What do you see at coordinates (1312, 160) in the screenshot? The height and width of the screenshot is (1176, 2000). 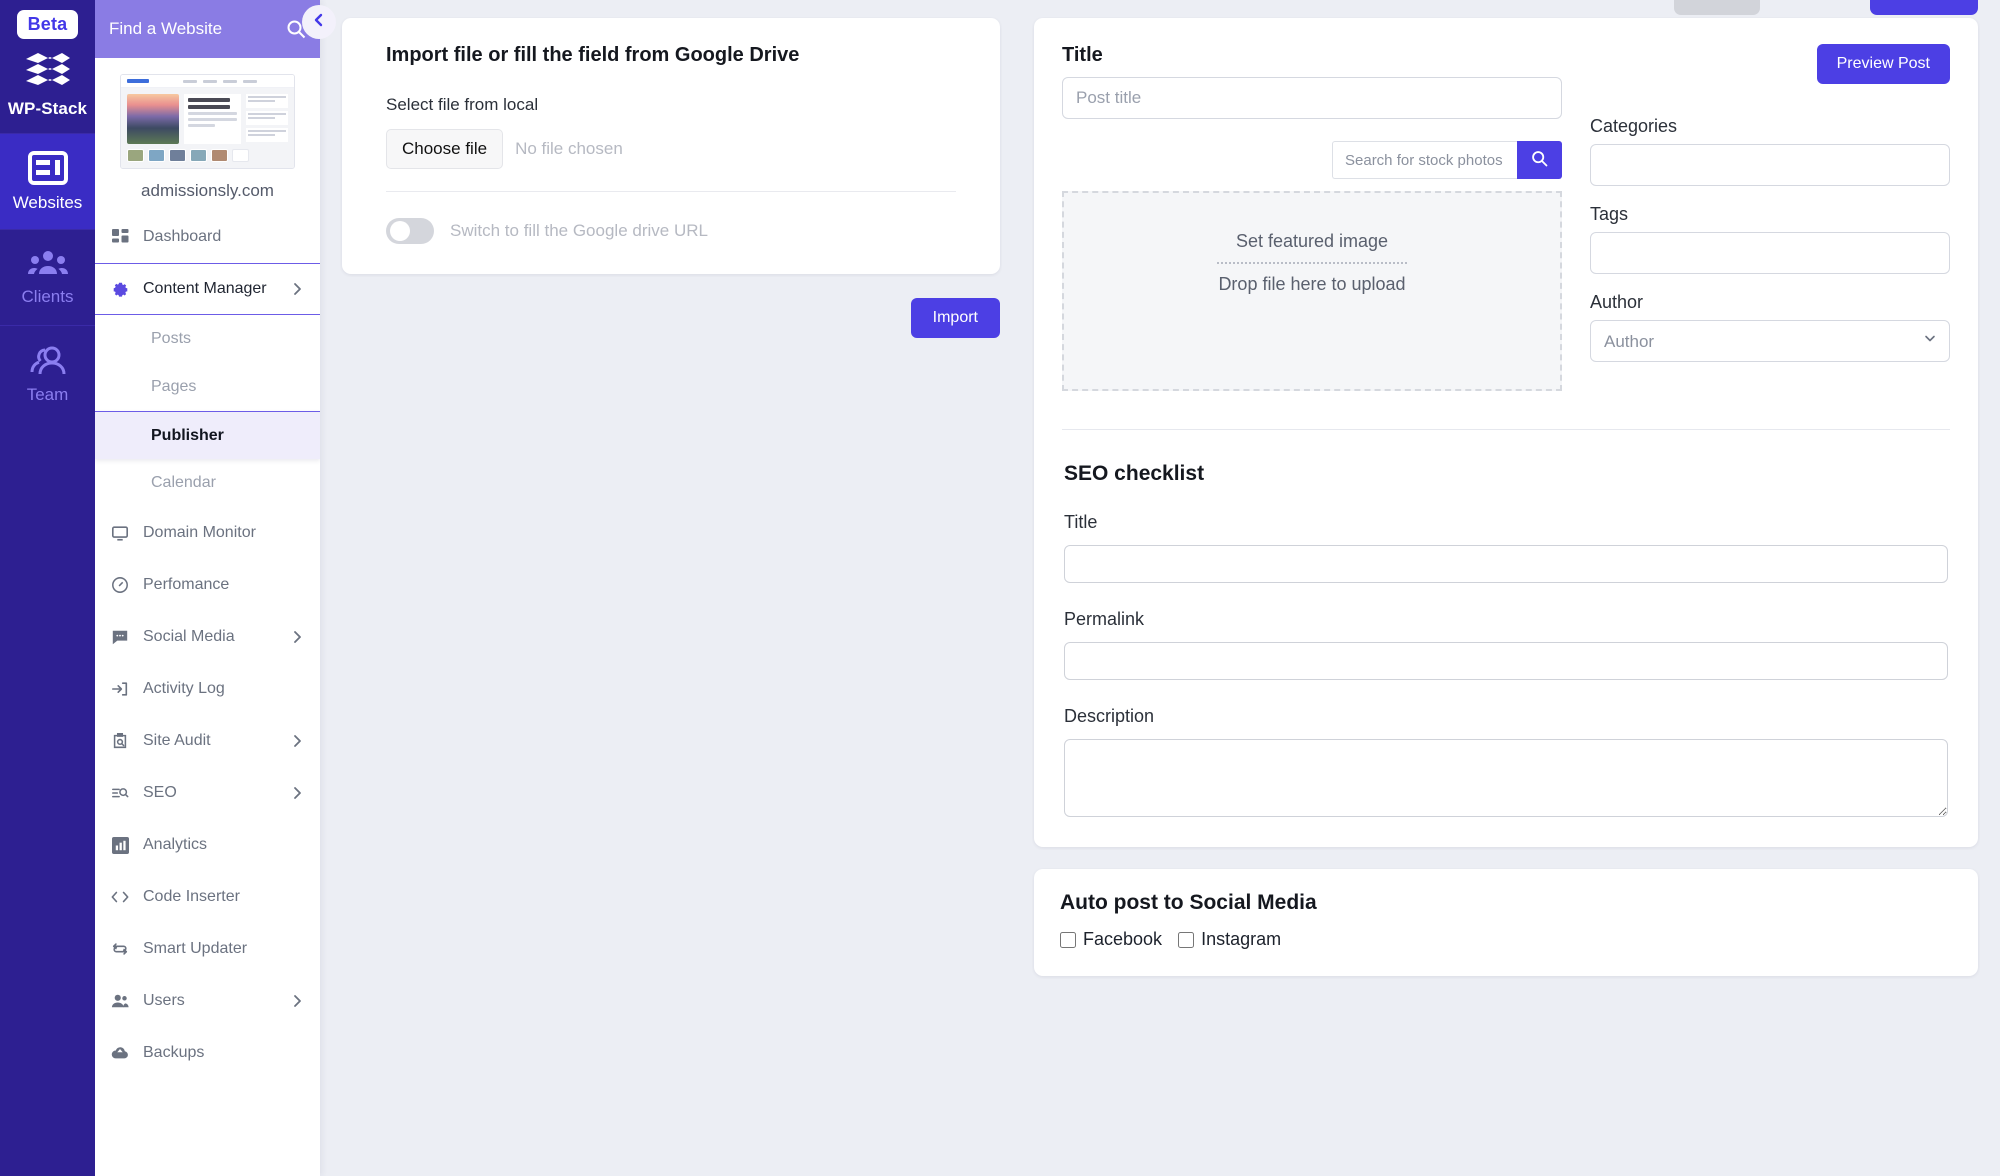 I see `stock-search-row` at bounding box center [1312, 160].